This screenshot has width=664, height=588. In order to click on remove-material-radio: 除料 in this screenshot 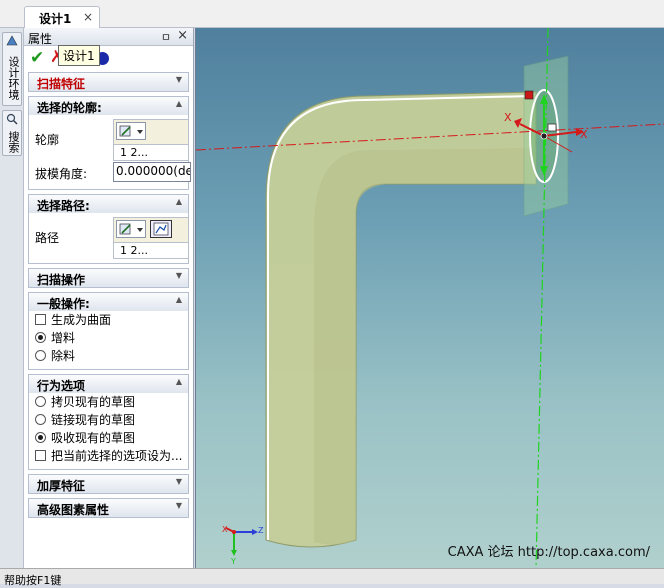, I will do `click(108, 356)`.